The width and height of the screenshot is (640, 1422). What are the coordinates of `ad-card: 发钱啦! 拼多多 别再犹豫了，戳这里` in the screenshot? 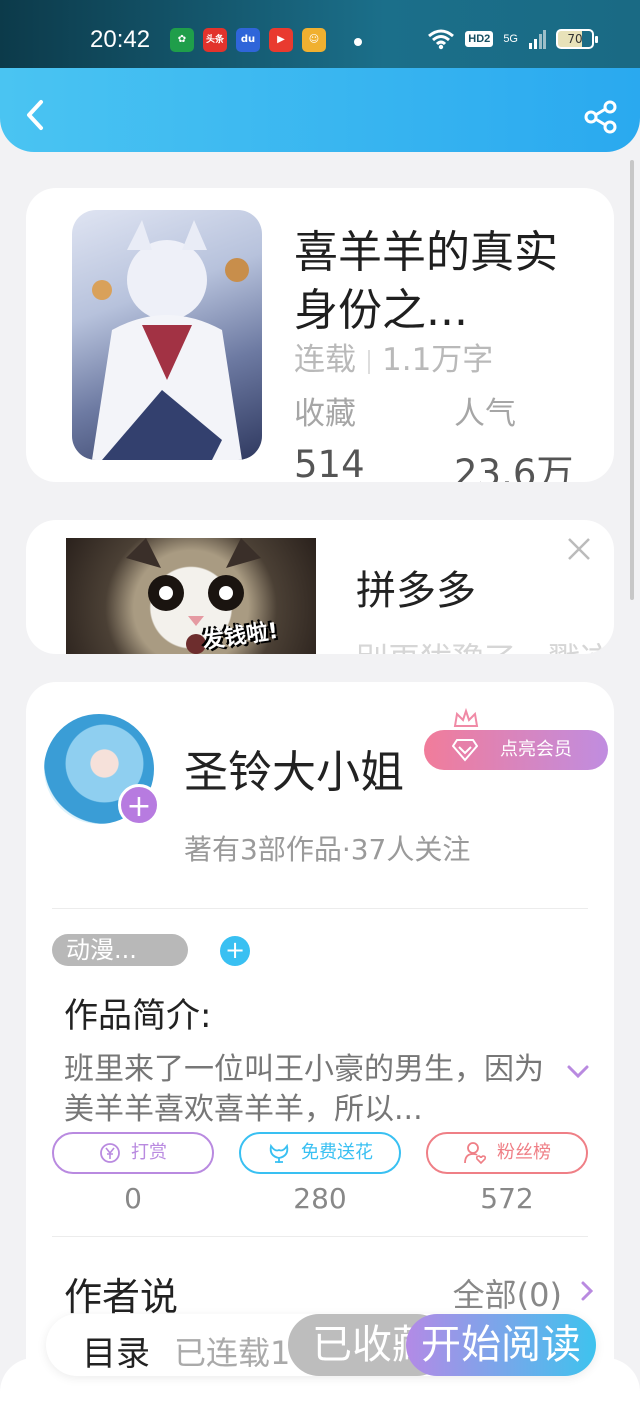 It's located at (320, 587).